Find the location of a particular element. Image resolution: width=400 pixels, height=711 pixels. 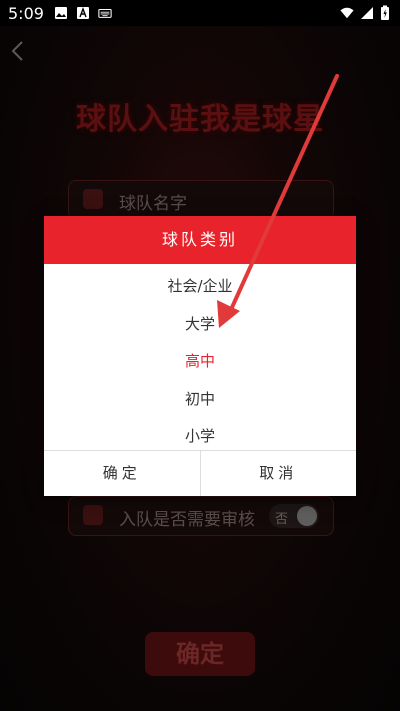

page-title: 球队入驻我是球星 is located at coordinates (200, 119).